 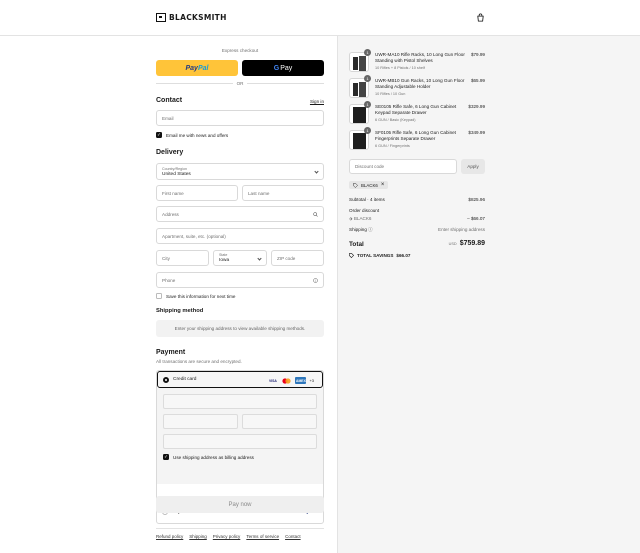 What do you see at coordinates (403, 166) in the screenshot?
I see `discount-code-field: Discount code` at bounding box center [403, 166].